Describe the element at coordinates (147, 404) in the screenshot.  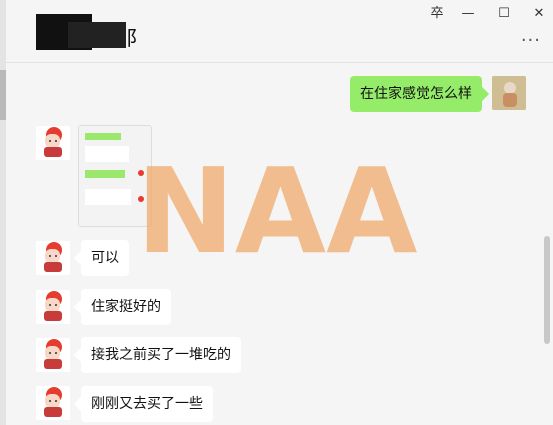
I see `message-bubble: 刚刚又去买了一些` at that location.